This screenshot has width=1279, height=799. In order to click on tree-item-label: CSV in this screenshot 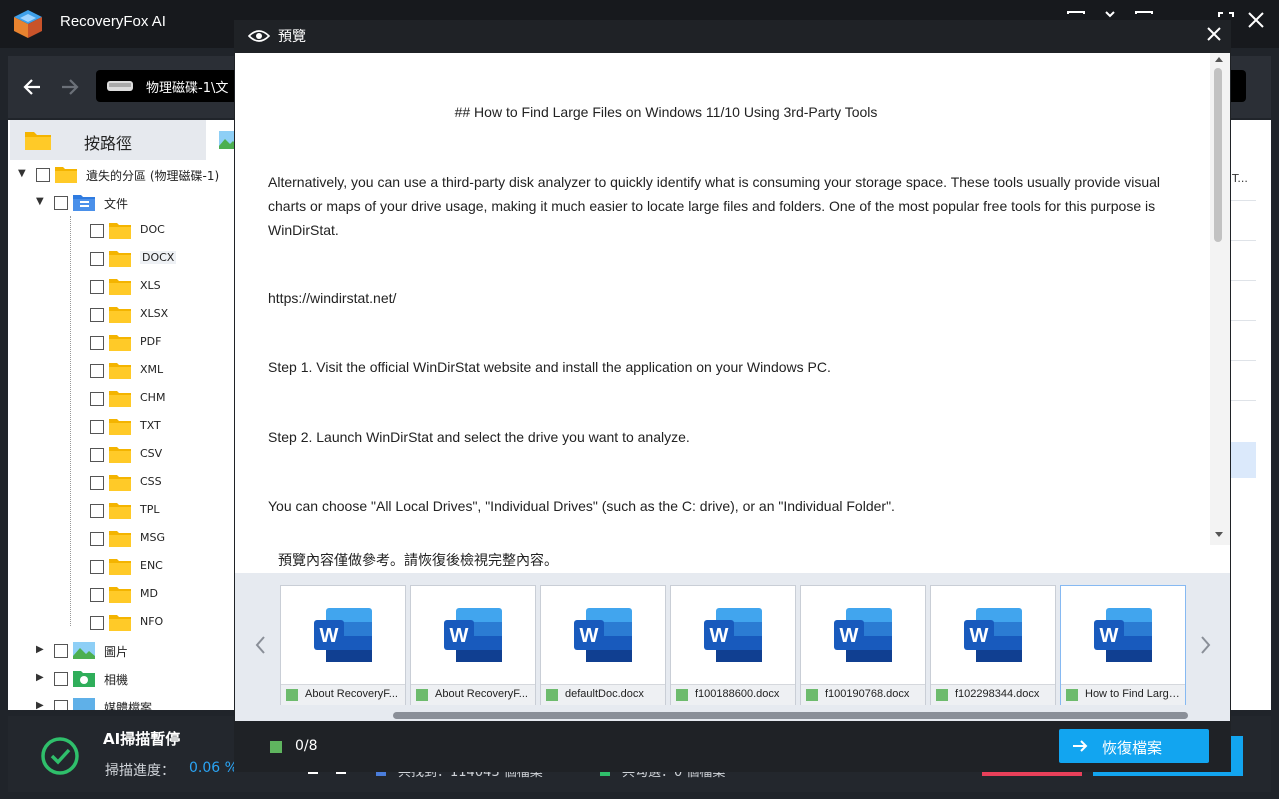, I will do `click(151, 453)`.